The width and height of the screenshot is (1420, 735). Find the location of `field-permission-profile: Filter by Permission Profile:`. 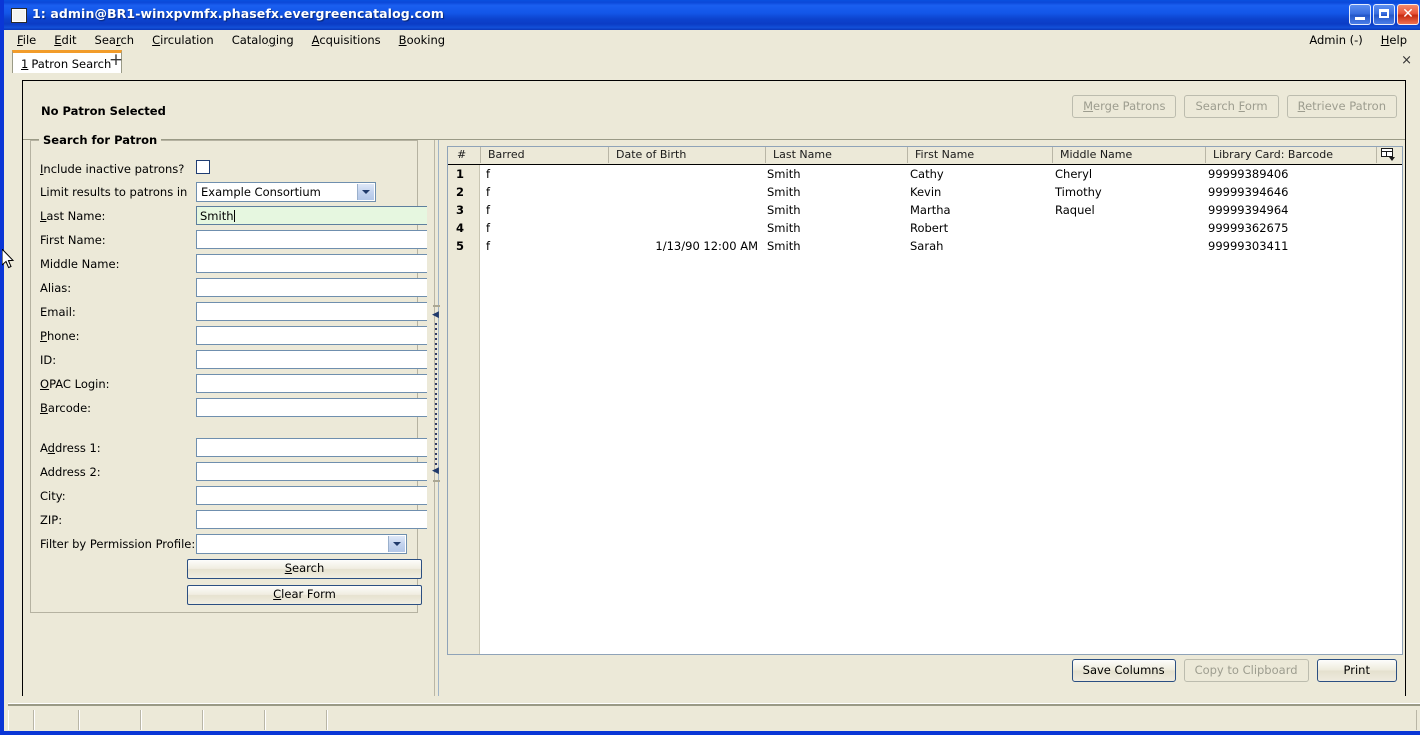

field-permission-profile: Filter by Permission Profile: is located at coordinates (225, 545).